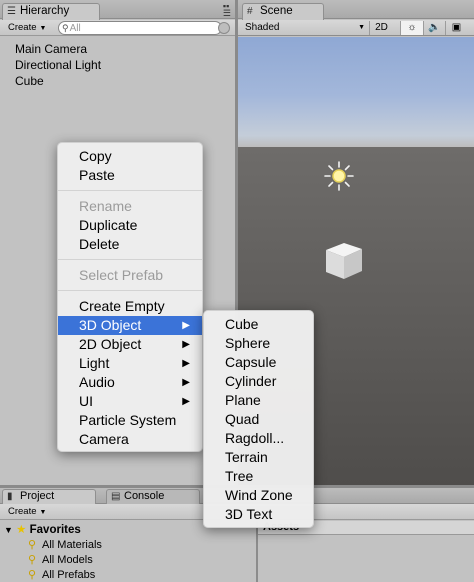 This screenshot has height=582, width=474. What do you see at coordinates (67, 560) in the screenshot?
I see `favorite-item-label: All Models` at bounding box center [67, 560].